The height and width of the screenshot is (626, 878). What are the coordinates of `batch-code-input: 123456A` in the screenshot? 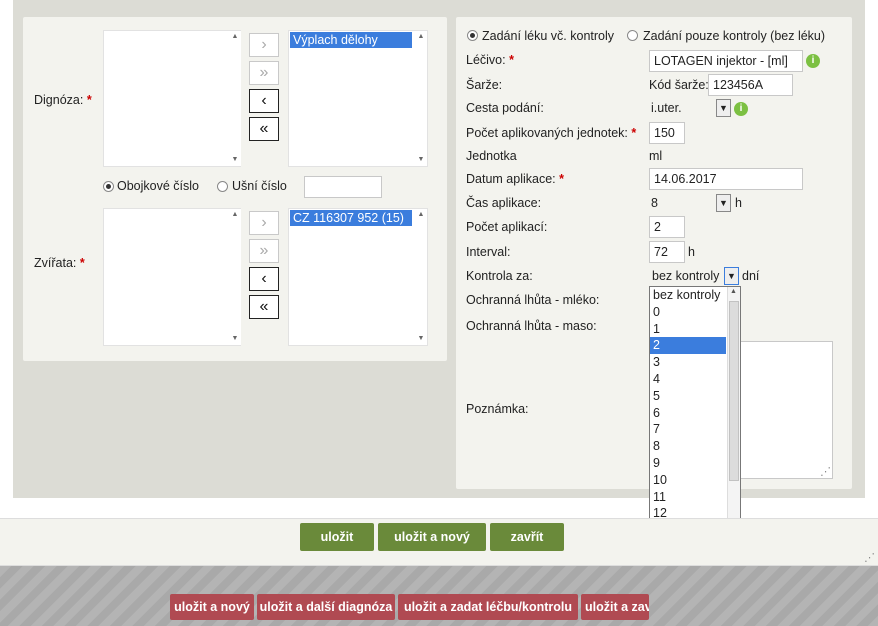 It's located at (750, 85).